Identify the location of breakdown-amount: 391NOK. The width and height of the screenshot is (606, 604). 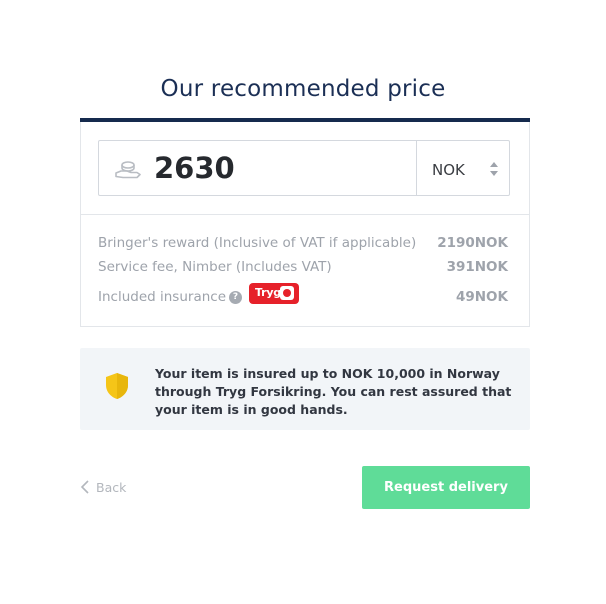
(477, 267).